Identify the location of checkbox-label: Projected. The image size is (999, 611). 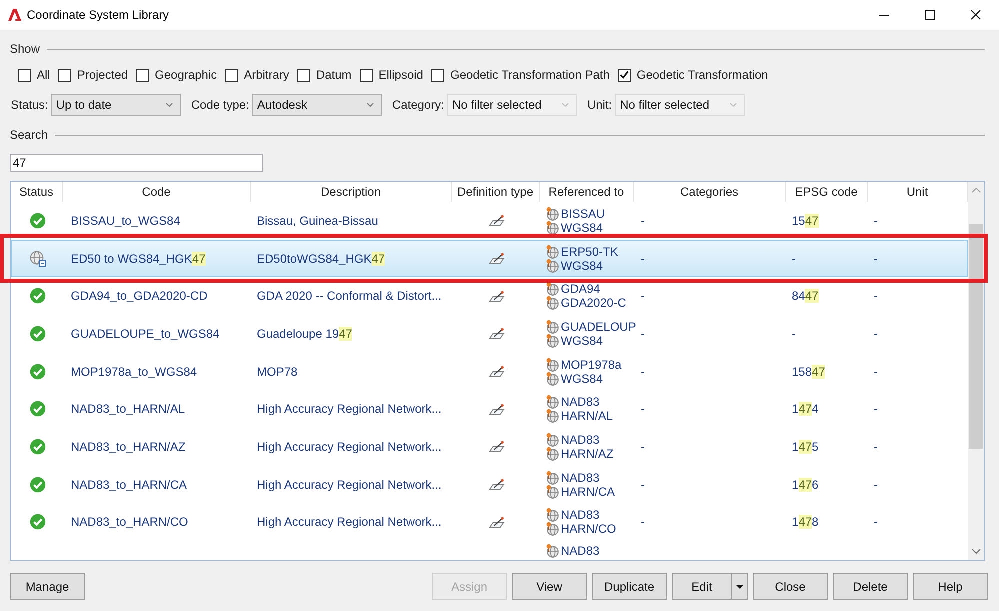
(102, 75).